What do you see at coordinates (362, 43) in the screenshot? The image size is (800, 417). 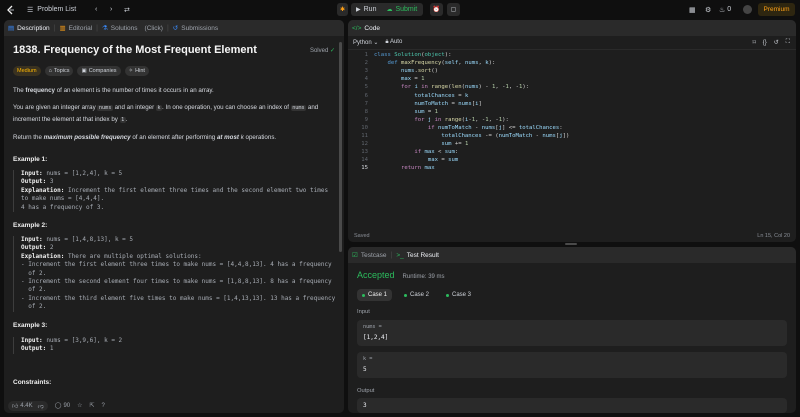 I see `language-label: Python` at bounding box center [362, 43].